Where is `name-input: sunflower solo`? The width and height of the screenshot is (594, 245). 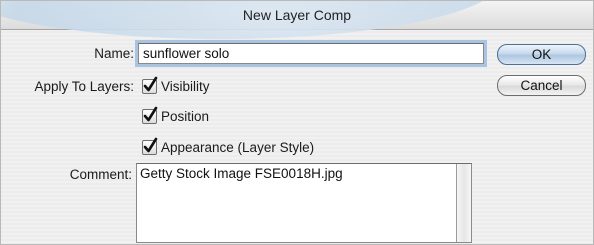
name-input: sunflower solo is located at coordinates (311, 53).